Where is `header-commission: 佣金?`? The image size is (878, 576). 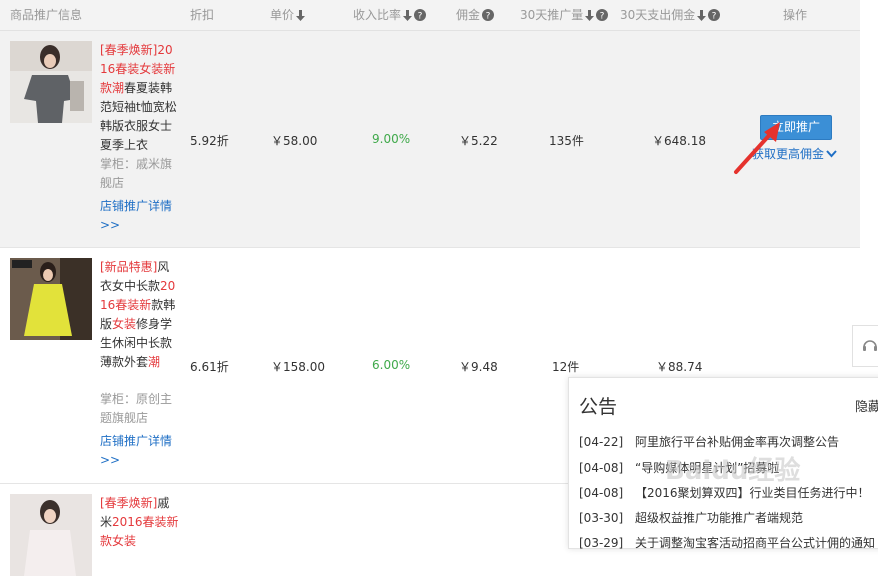
header-commission: 佣金? is located at coordinates (475, 14).